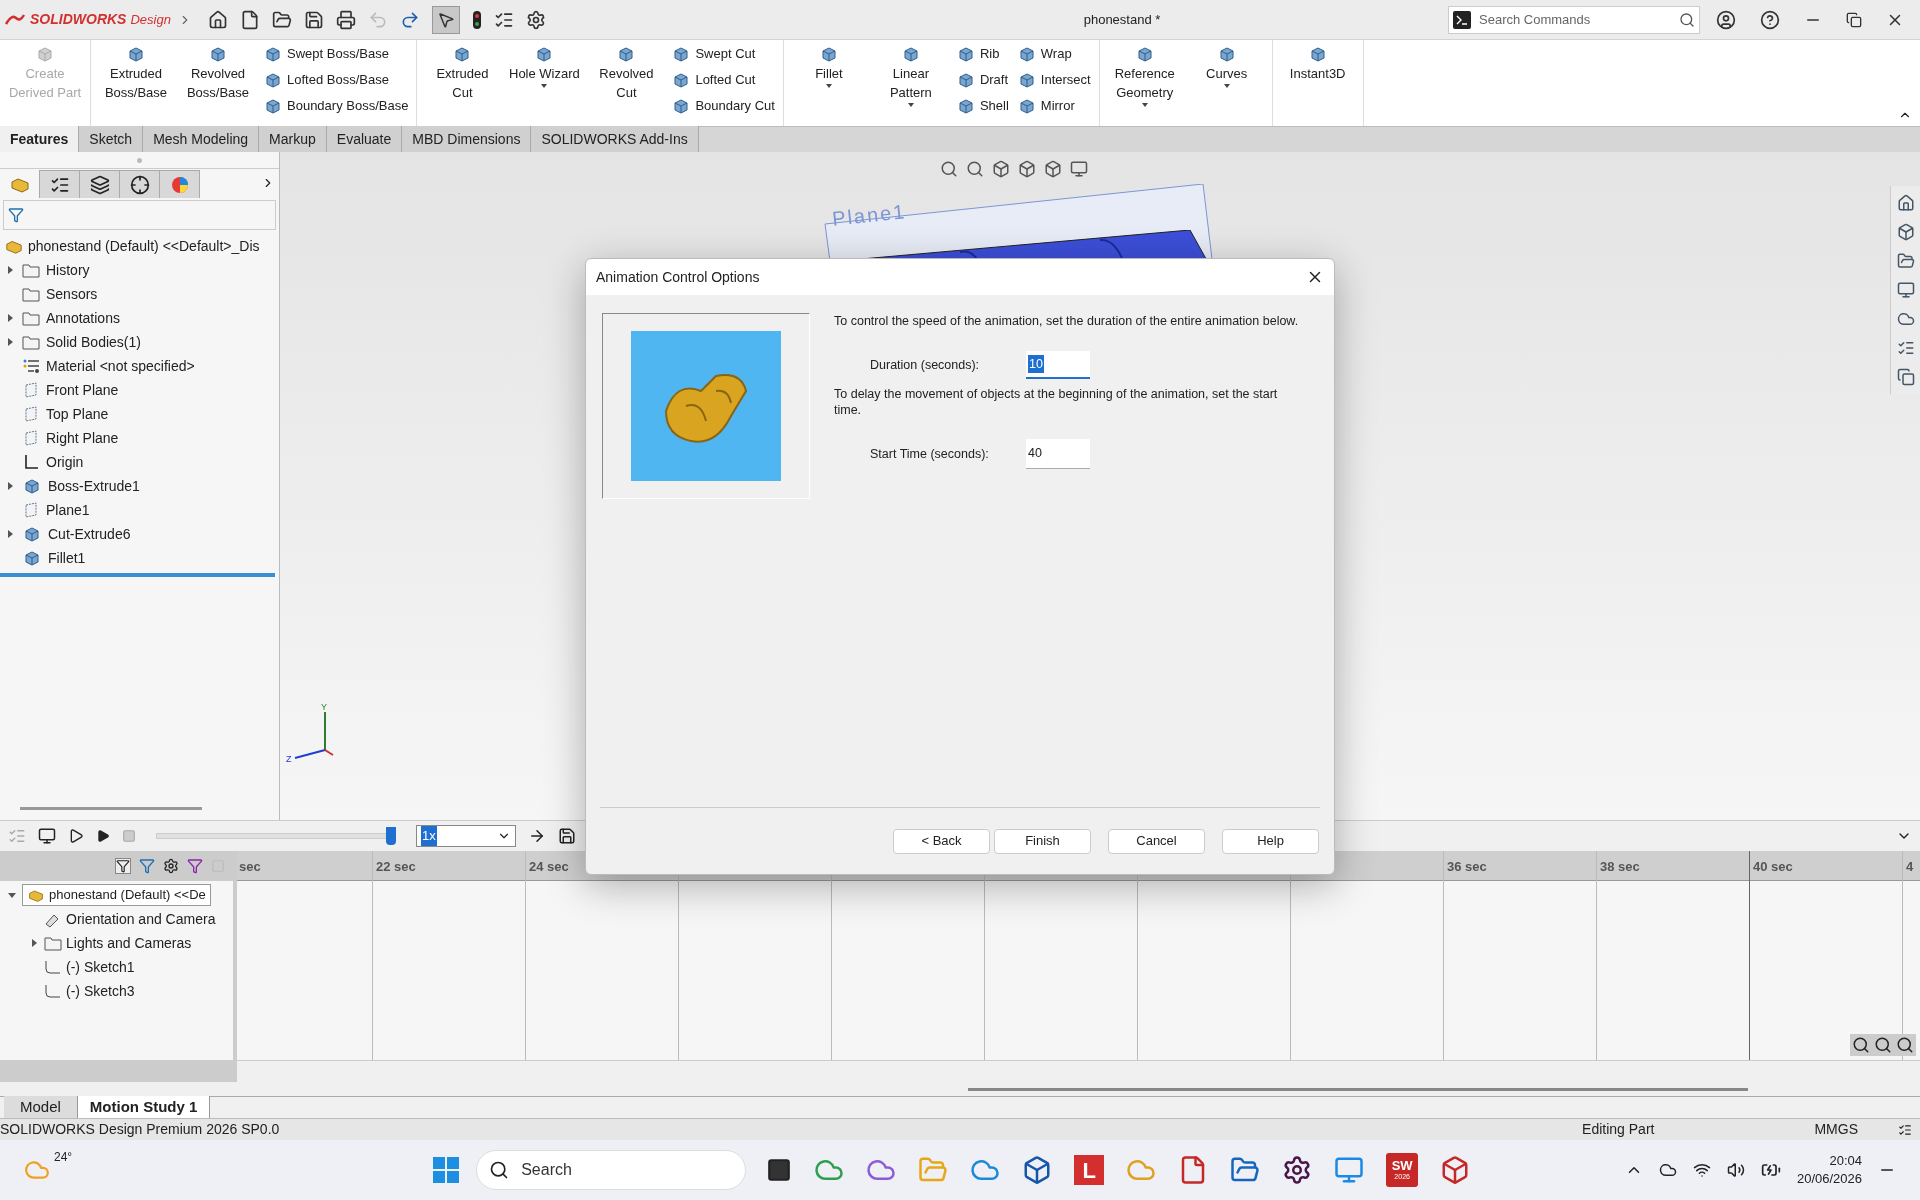 This screenshot has height=1200, width=1920. I want to click on tree-root-item: phonestand (Default) <<Default>_Dis, so click(144, 246).